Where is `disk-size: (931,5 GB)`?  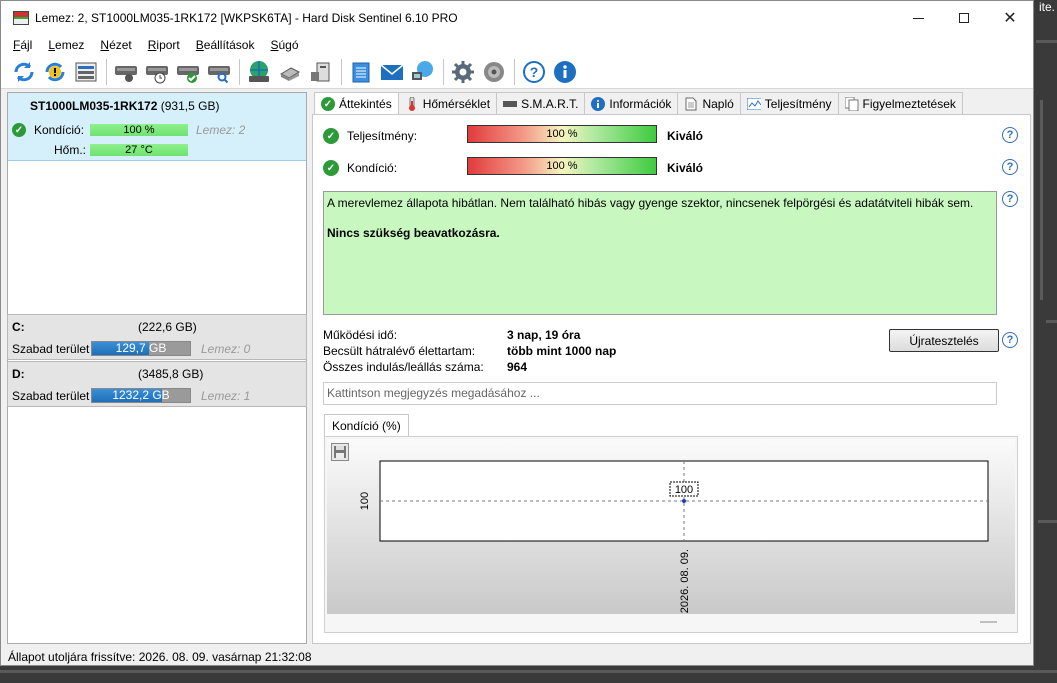 disk-size: (931,5 GB) is located at coordinates (190, 106).